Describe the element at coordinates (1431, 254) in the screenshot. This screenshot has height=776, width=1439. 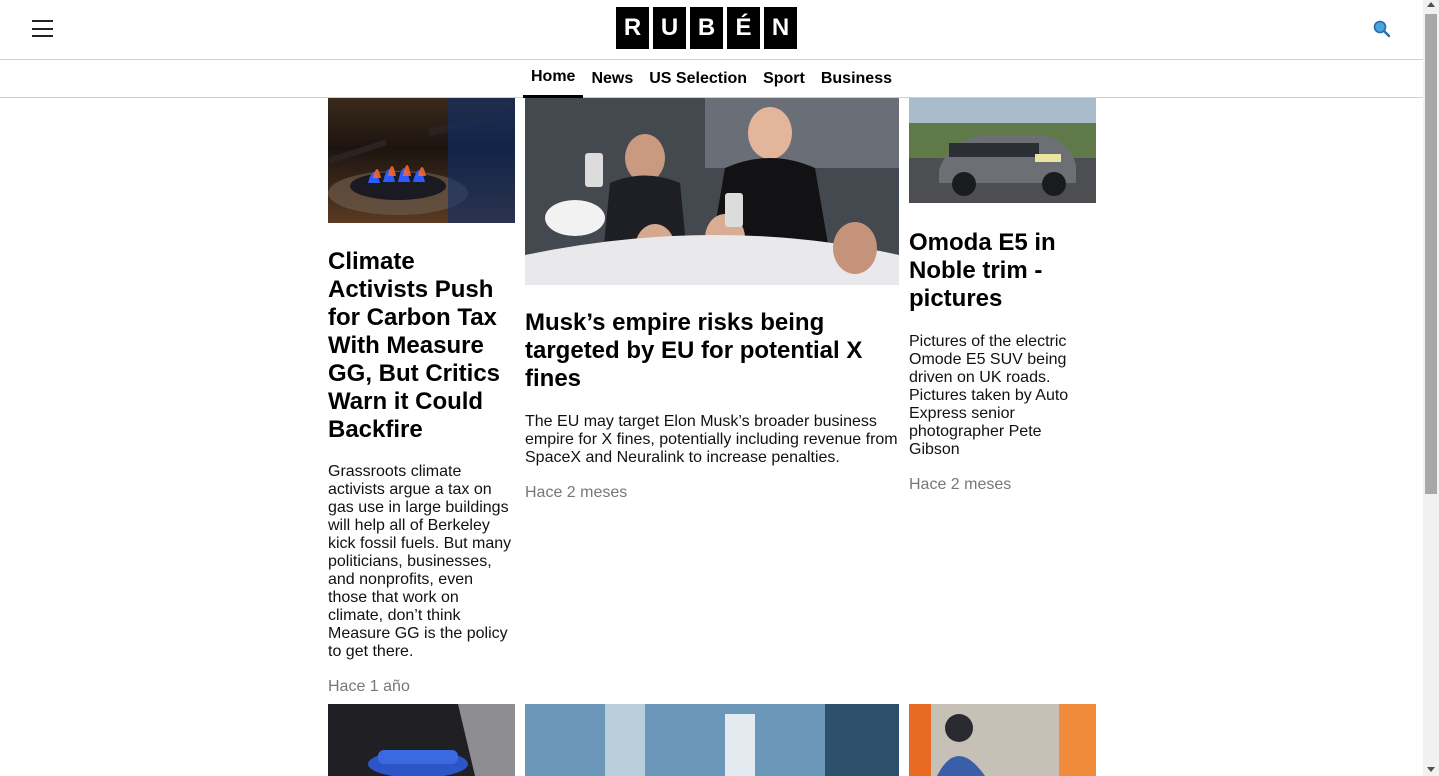
I see `scrollbar-thumb` at that location.